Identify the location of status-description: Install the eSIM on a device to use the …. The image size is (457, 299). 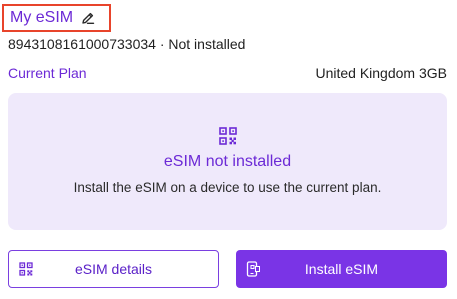
(227, 187).